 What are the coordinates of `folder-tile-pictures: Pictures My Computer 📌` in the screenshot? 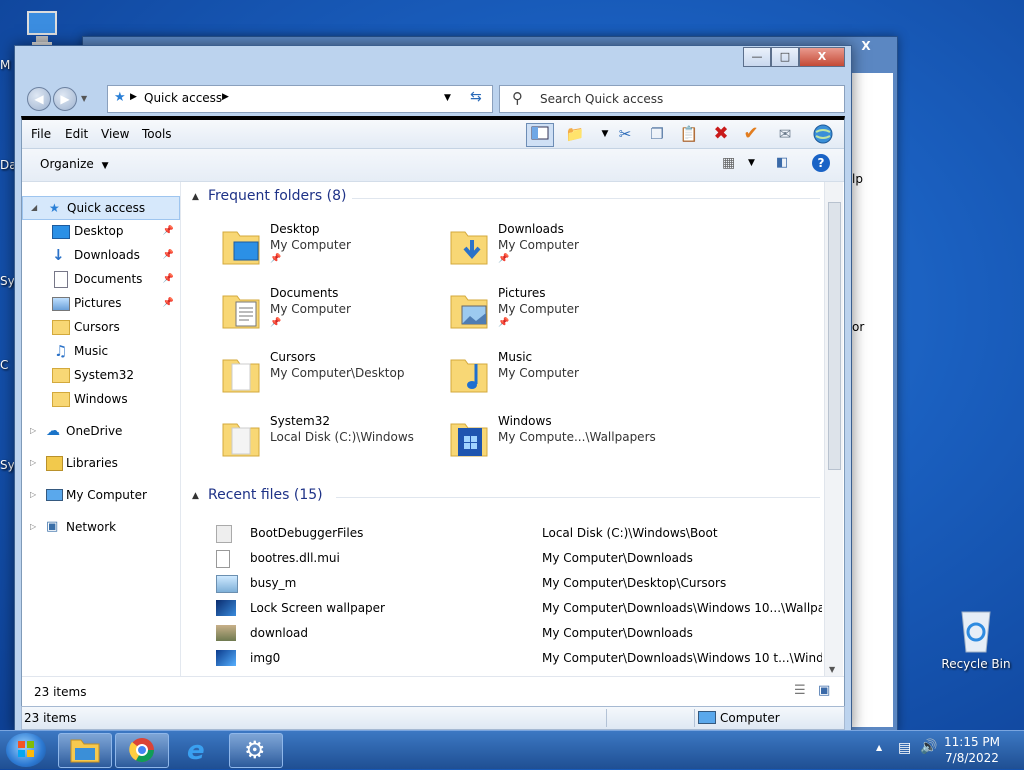 It's located at (560, 314).